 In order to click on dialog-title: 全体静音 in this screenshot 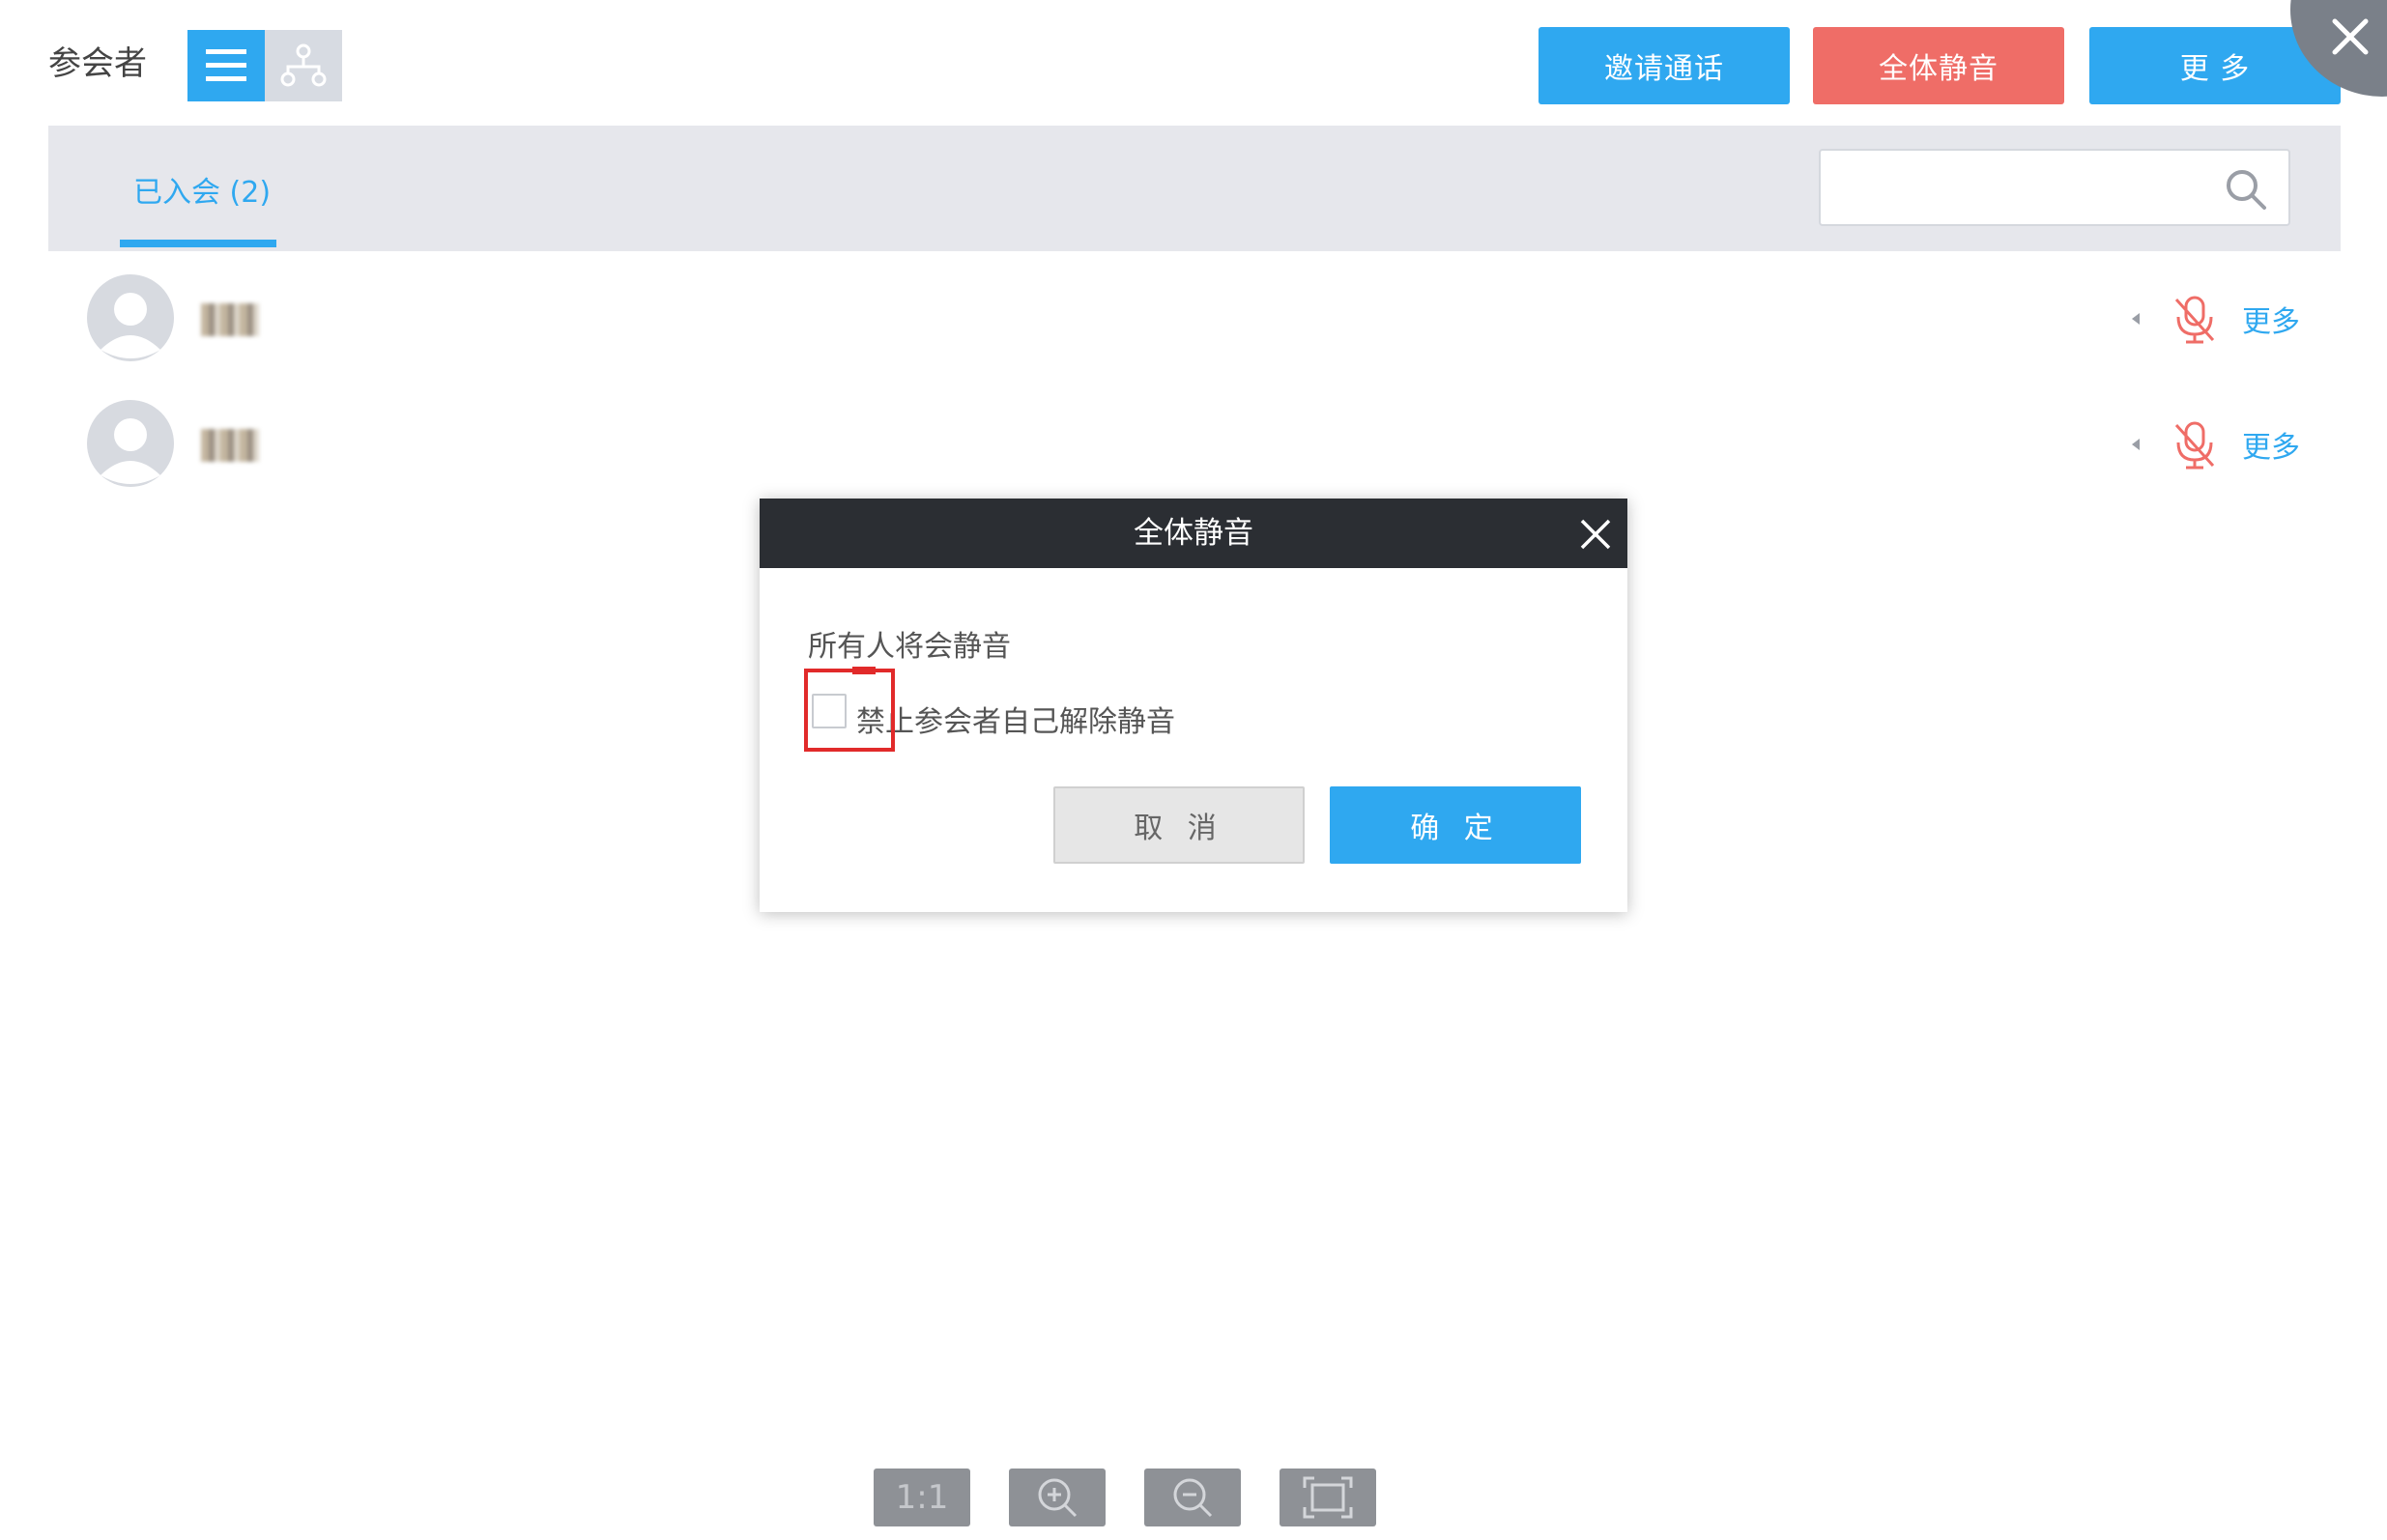, I will do `click(1193, 533)`.